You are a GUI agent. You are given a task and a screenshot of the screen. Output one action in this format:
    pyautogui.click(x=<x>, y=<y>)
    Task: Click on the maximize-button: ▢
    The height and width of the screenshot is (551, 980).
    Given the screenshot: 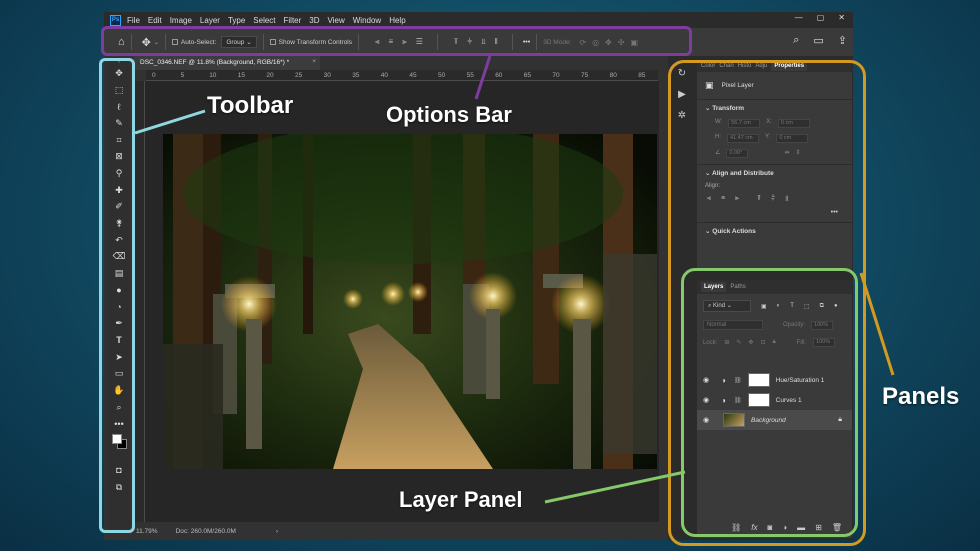 What is the action you would take?
    pyautogui.click(x=821, y=17)
    